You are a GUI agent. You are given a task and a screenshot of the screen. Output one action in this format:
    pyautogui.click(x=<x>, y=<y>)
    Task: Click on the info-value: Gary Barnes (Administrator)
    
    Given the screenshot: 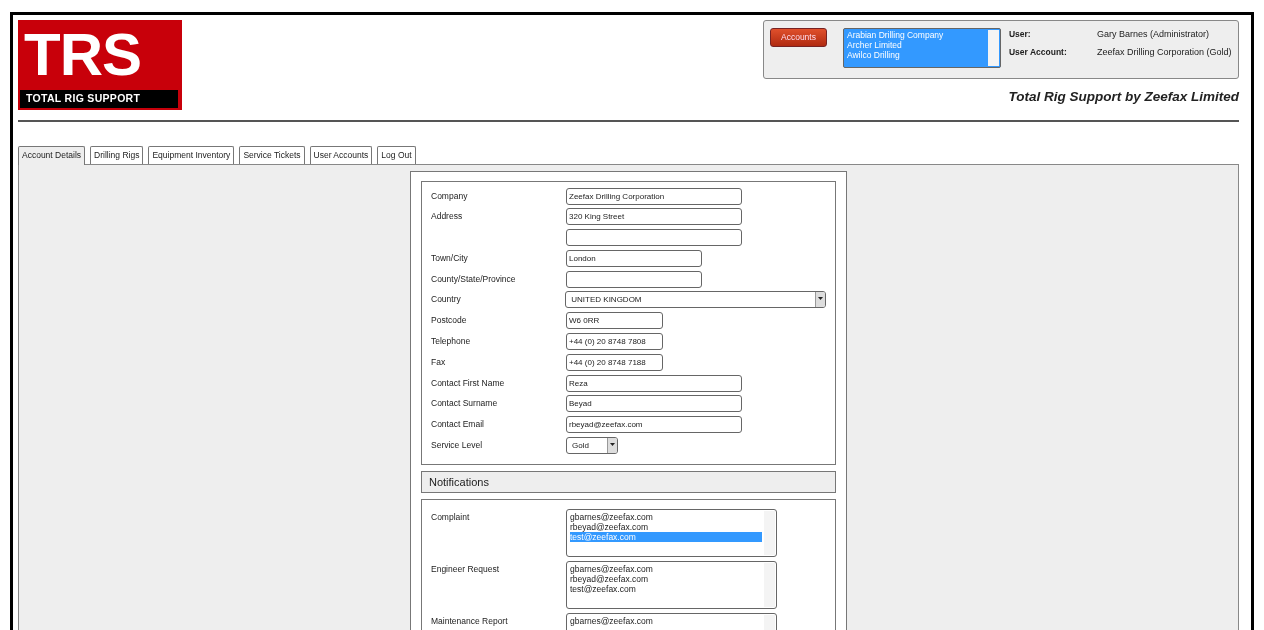 What is the action you would take?
    pyautogui.click(x=1152, y=34)
    